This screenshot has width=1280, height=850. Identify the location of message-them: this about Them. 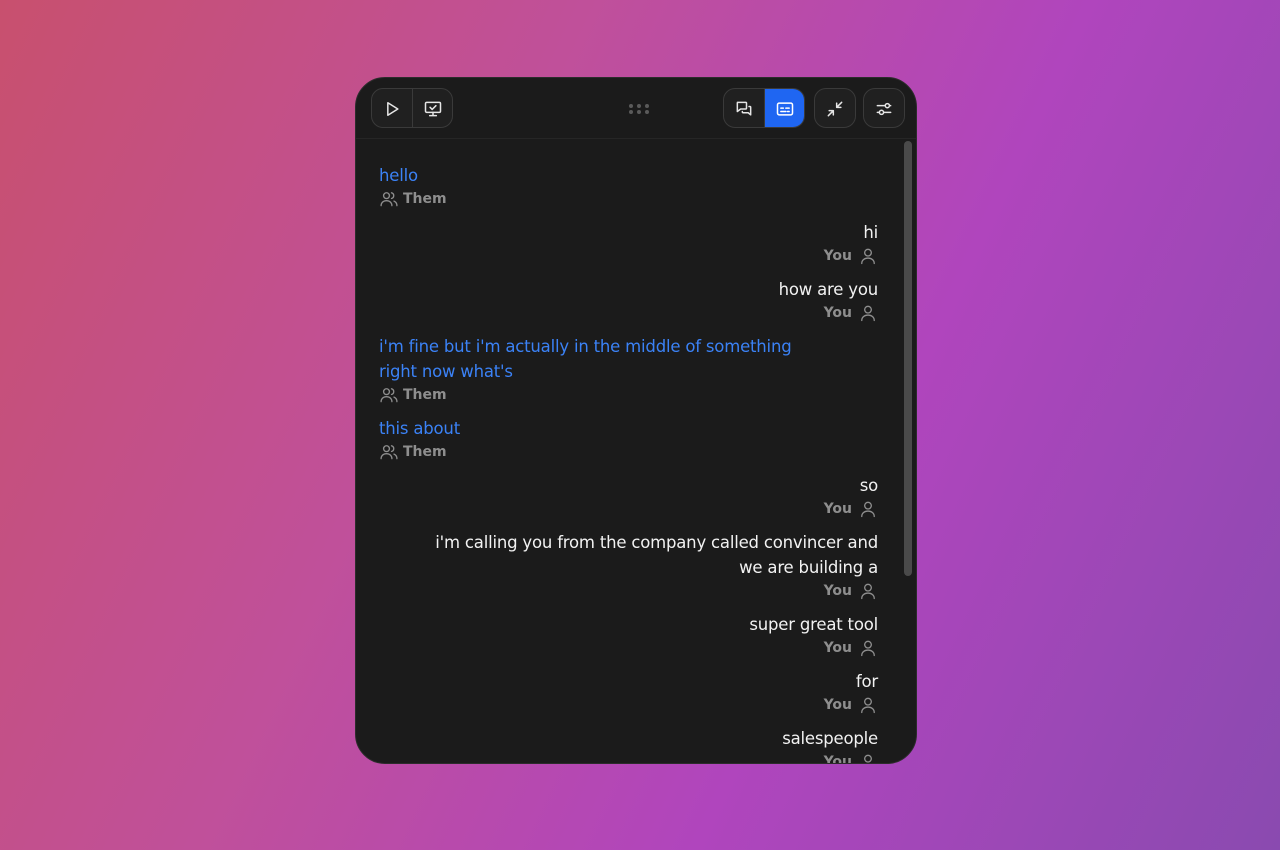
(628, 439).